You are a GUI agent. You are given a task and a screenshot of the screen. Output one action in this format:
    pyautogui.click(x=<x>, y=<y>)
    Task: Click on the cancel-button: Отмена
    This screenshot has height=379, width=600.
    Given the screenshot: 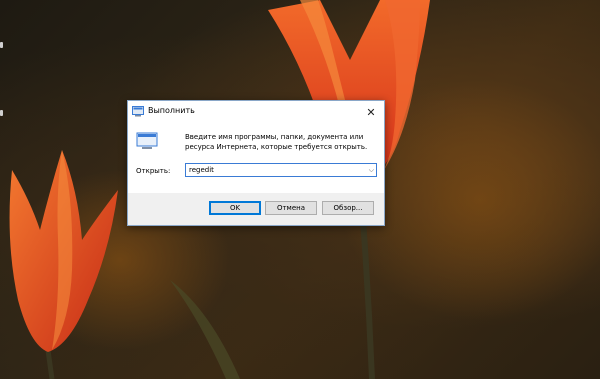 What is the action you would take?
    pyautogui.click(x=291, y=208)
    